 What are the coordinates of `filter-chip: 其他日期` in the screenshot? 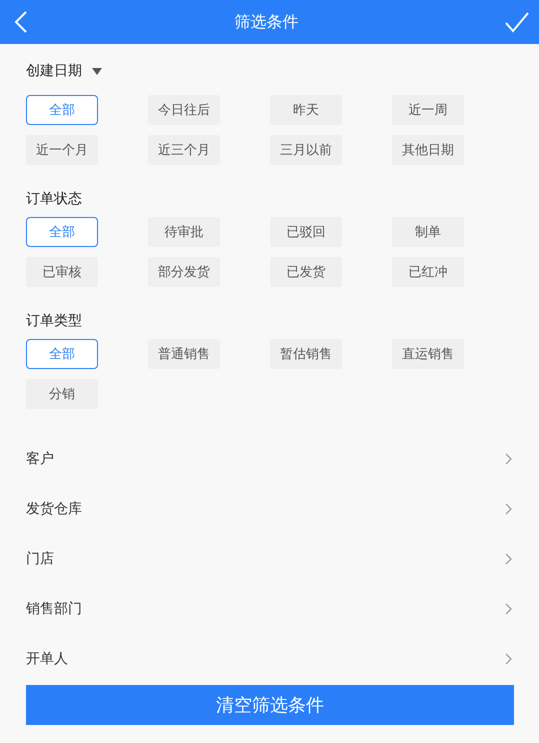 It's located at (428, 150).